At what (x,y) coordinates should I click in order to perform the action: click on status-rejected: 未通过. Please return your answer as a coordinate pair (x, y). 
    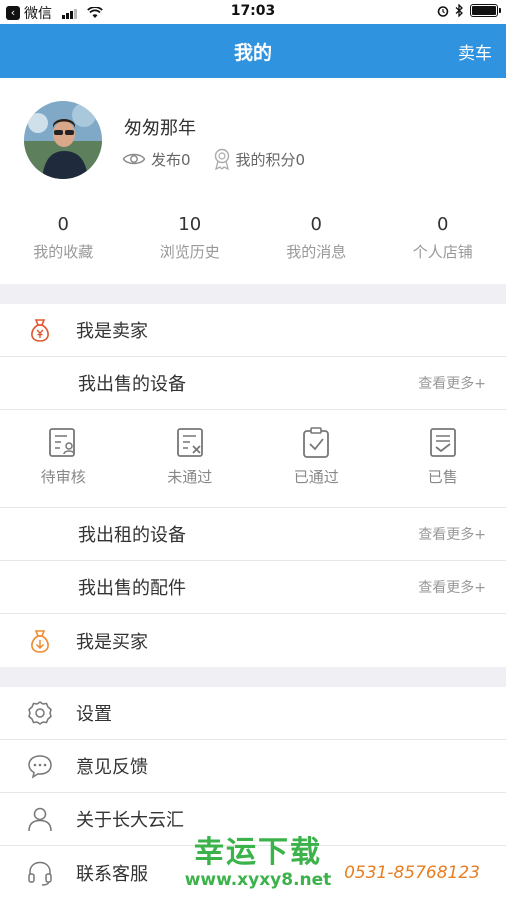
    Looking at the image, I should click on (190, 458).